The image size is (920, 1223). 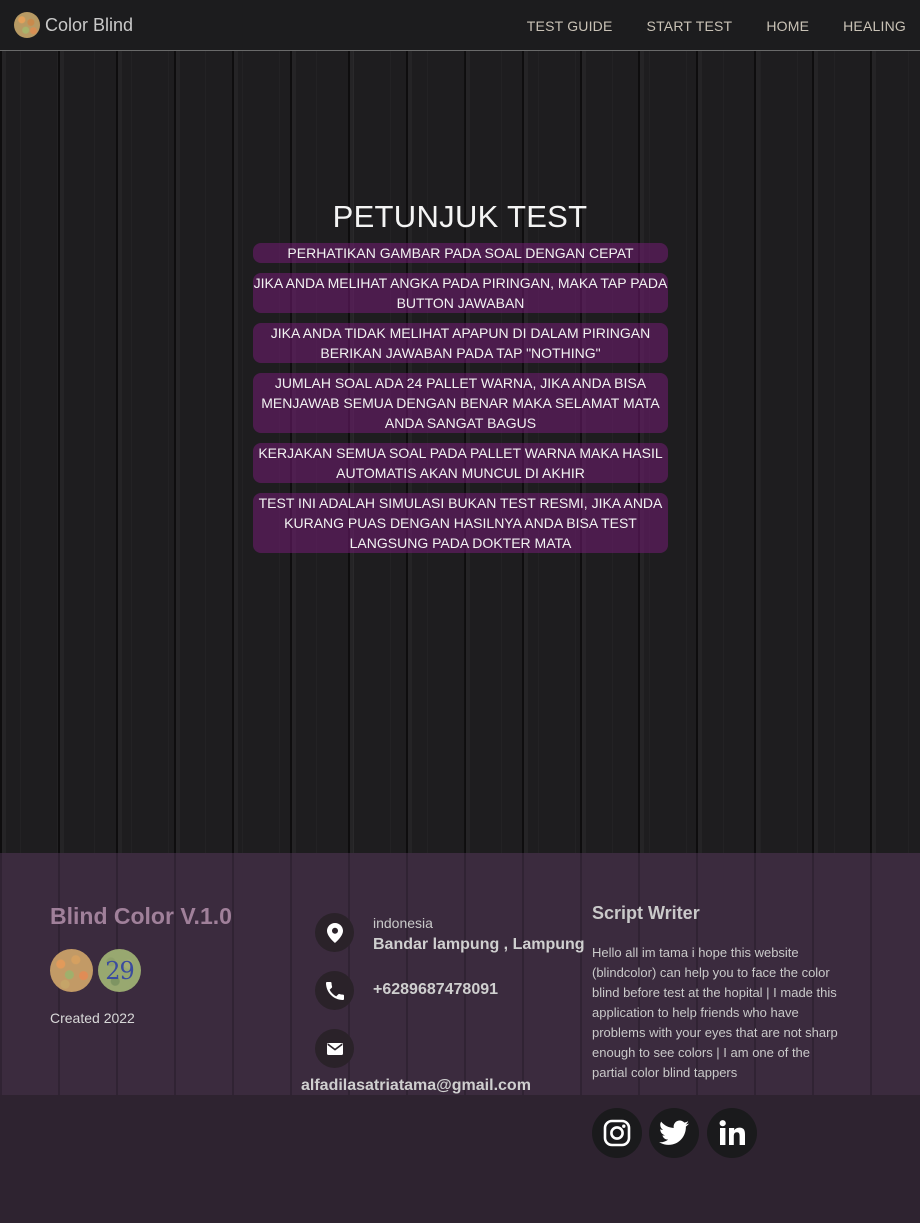 What do you see at coordinates (435, 990) in the screenshot?
I see `phone-number: +6289687478091` at bounding box center [435, 990].